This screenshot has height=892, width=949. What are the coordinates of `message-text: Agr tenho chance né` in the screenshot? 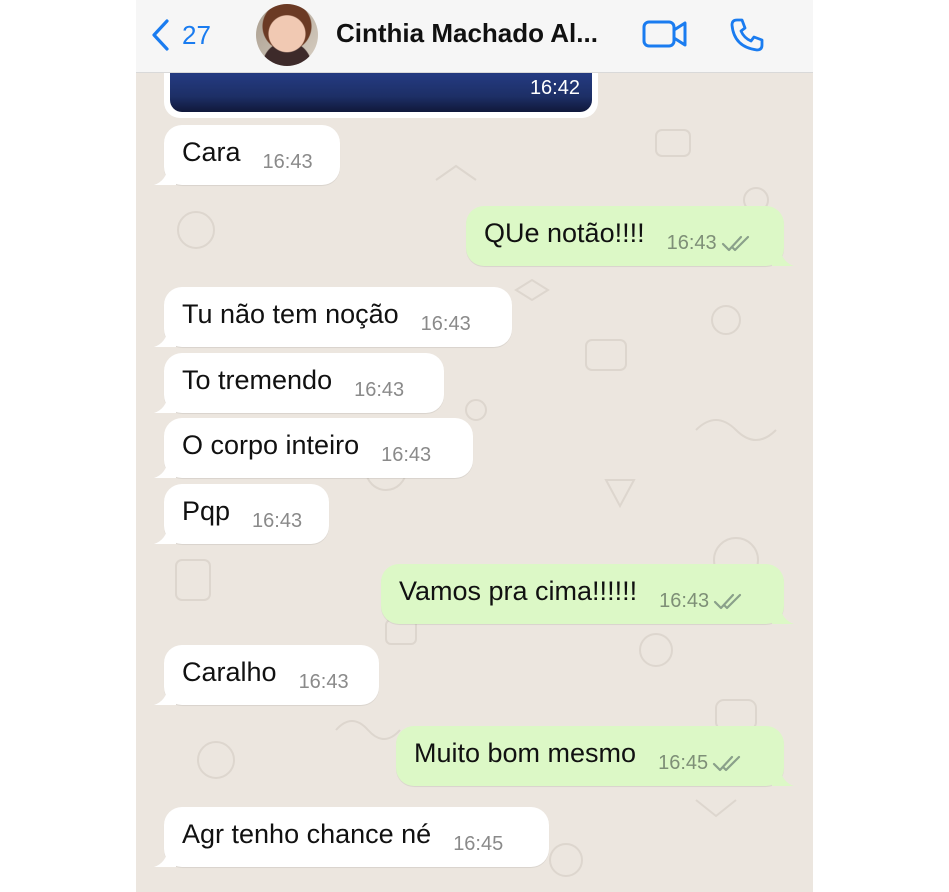 It's located at (307, 833).